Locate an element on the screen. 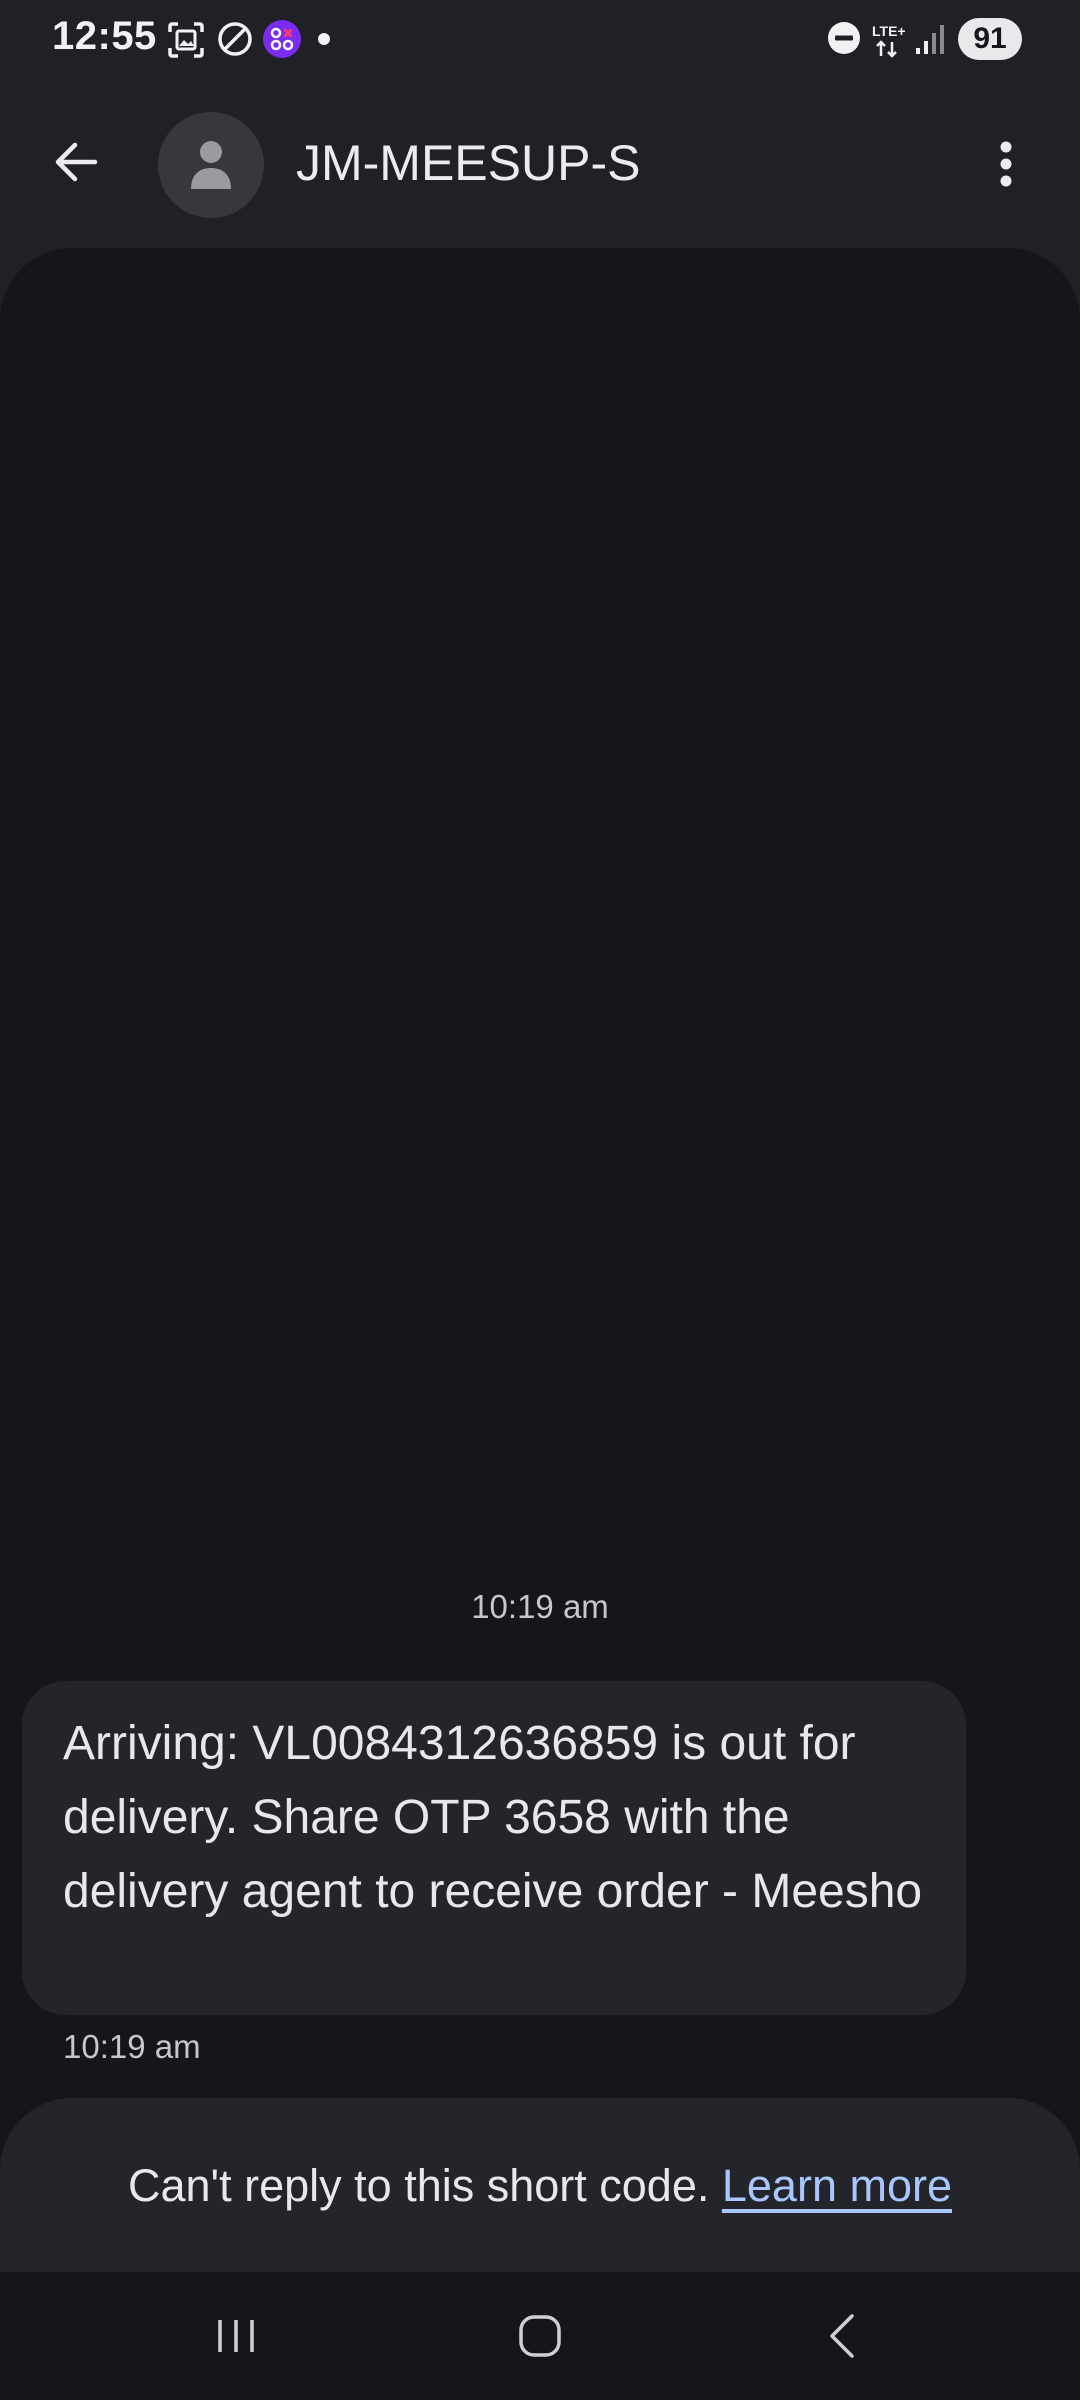  more-vert-icon is located at coordinates (1006, 164).